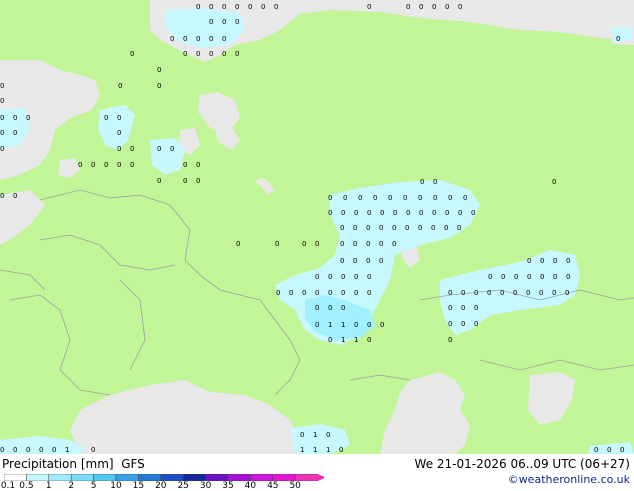  Describe the element at coordinates (164, 477) in the screenshot. I see `precipitation-colorbar` at that location.